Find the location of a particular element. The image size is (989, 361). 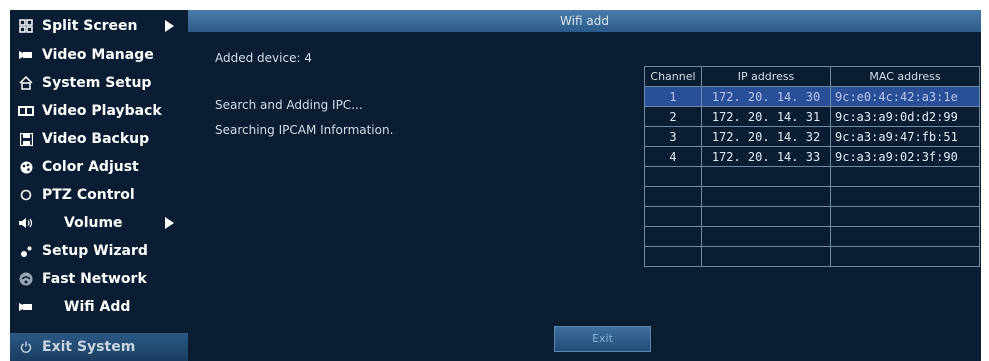

menu-video-backup: Video Backup is located at coordinates (99, 139).